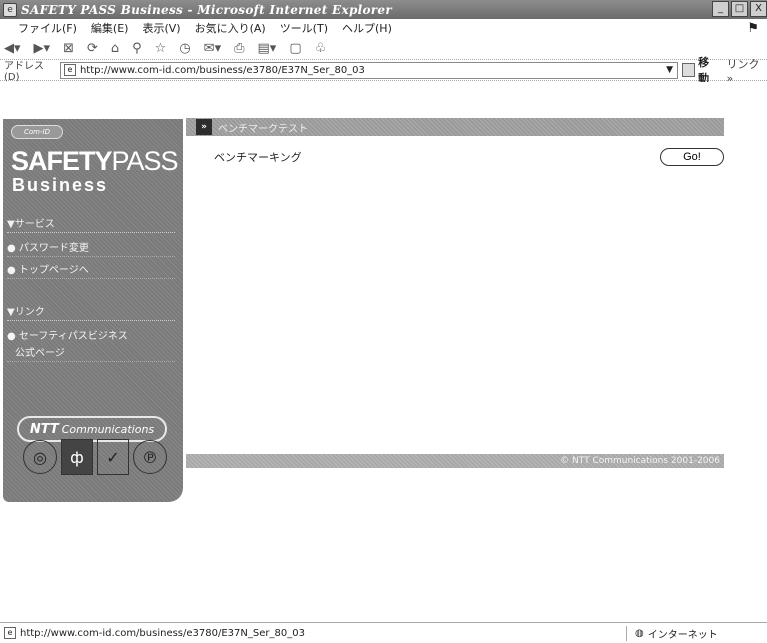  Describe the element at coordinates (230, 28) in the screenshot. I see `menu-favorites: お気に入り(A)` at that location.